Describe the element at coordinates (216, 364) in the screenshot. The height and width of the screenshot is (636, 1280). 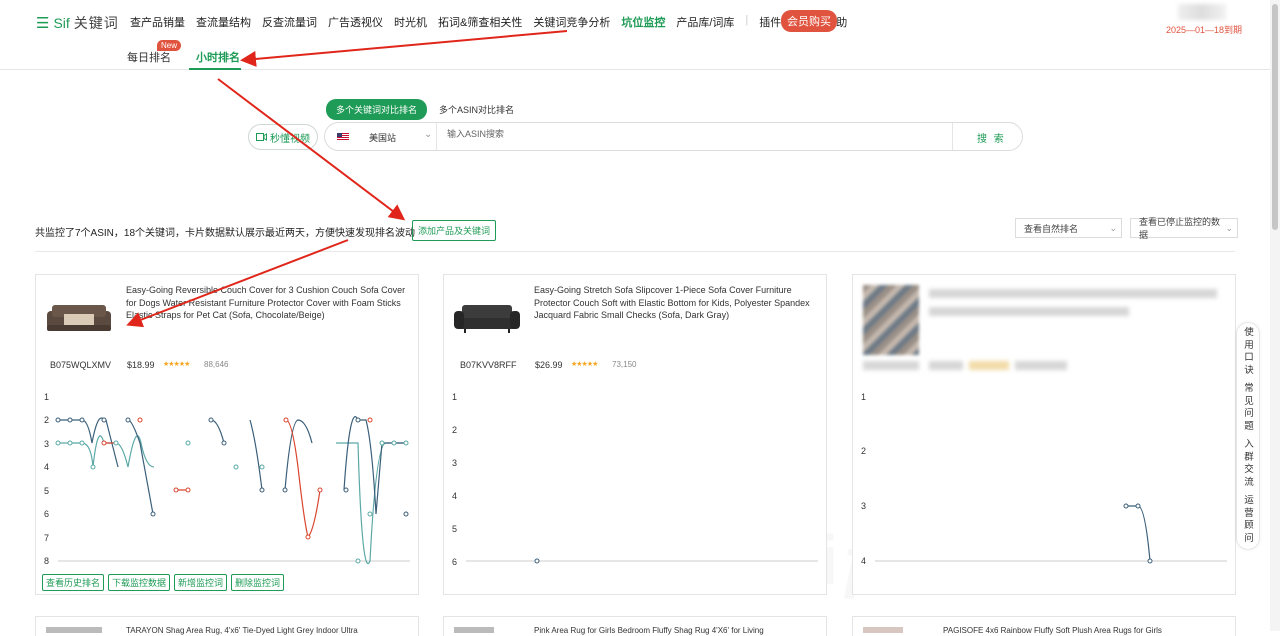
I see `review-count: 88,646` at that location.